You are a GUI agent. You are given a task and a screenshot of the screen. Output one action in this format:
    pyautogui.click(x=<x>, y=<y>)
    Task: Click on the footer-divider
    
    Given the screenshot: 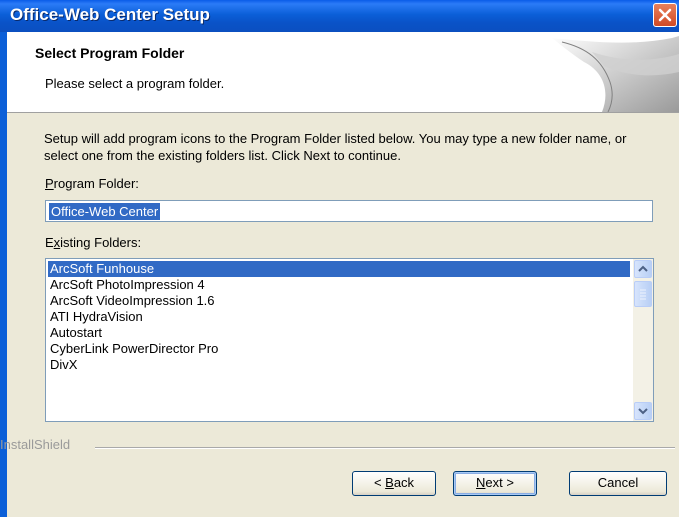 What is the action you would take?
    pyautogui.click(x=385, y=448)
    